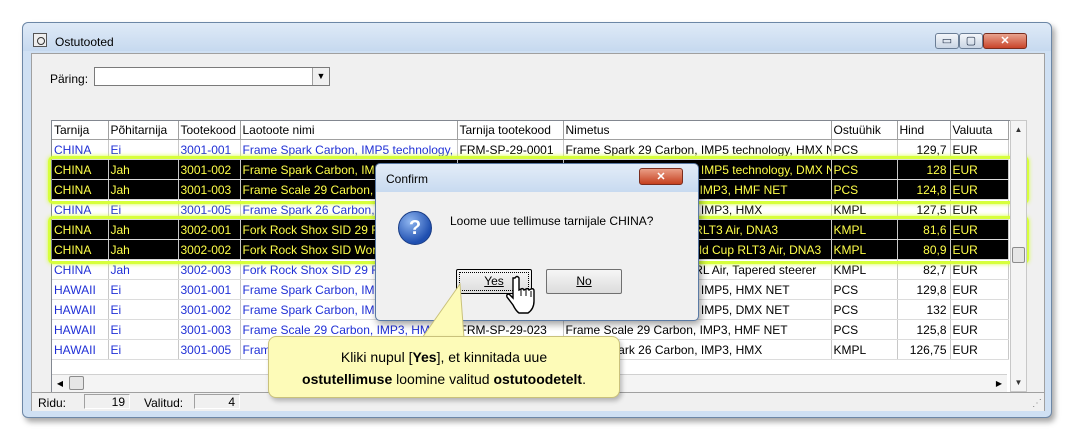 The width and height of the screenshot is (1074, 442). I want to click on table-cell: 129,7, so click(924, 149).